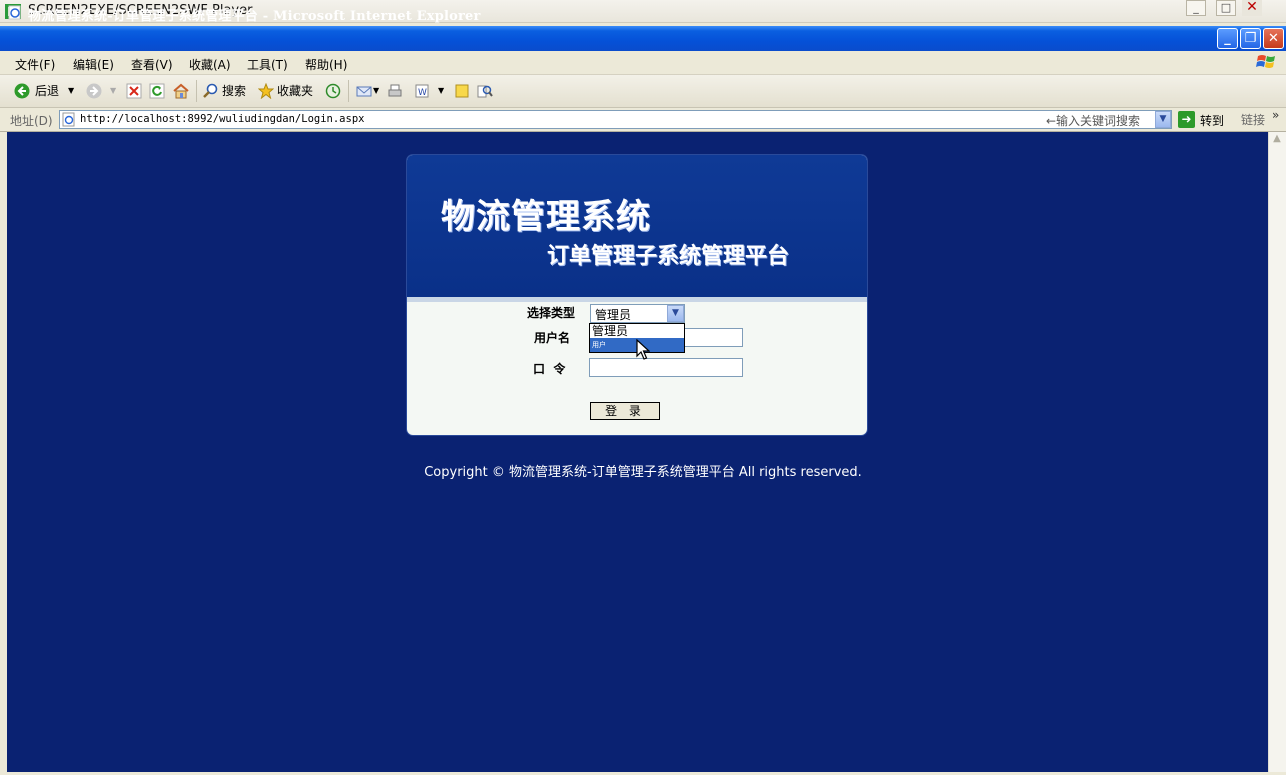 This screenshot has width=1286, height=775. Describe the element at coordinates (1093, 120) in the screenshot. I see `keyword-search-hint: ←输入关键词搜索` at that location.